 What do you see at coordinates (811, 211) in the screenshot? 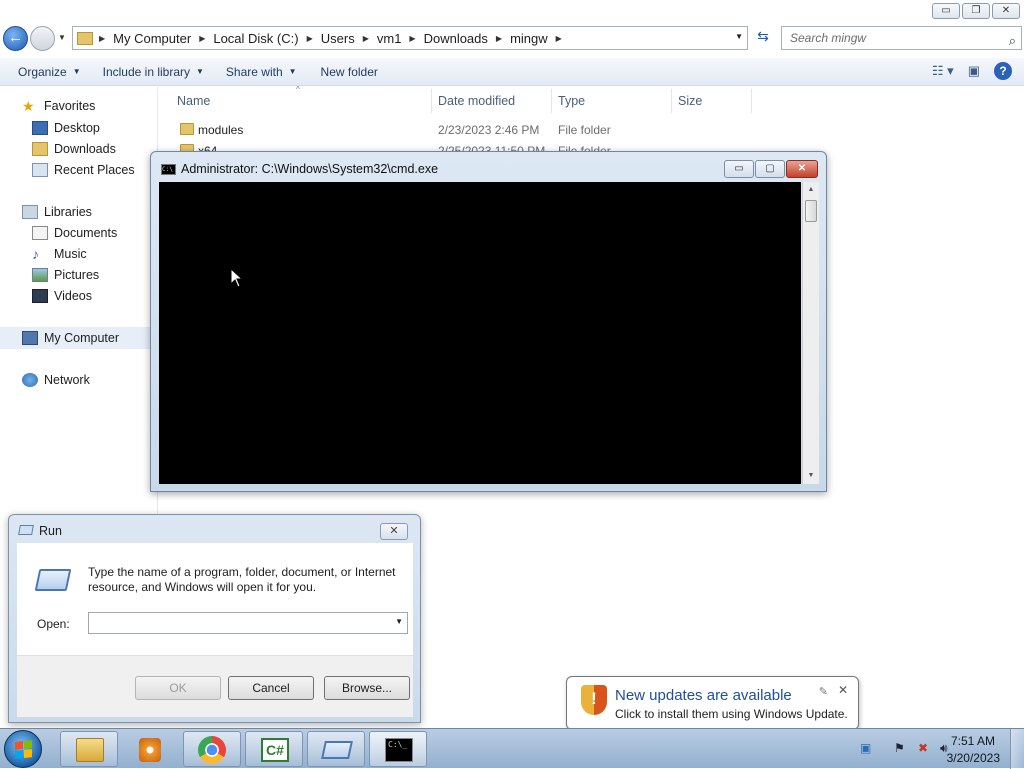
I see `scroll-thumb` at bounding box center [811, 211].